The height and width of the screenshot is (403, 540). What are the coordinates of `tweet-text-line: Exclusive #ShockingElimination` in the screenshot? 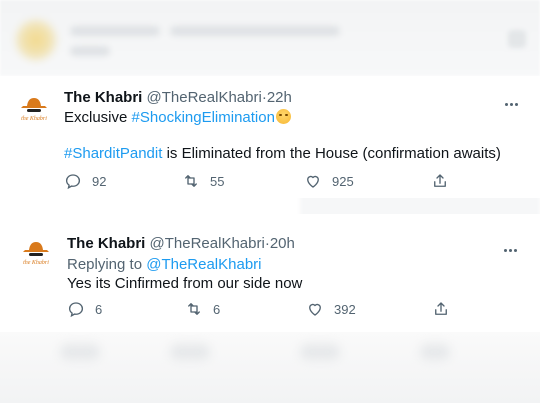 It's located at (177, 117).